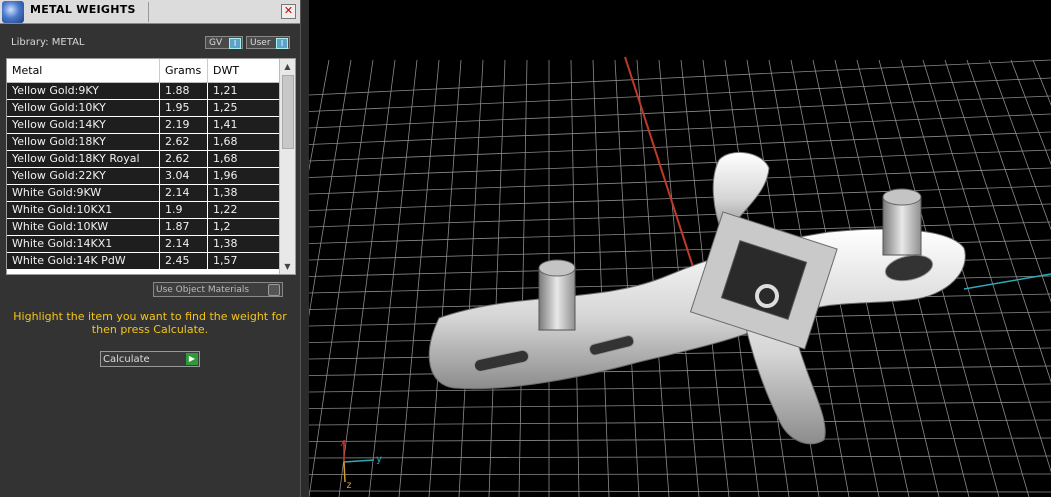 This screenshot has width=1051, height=497. Describe the element at coordinates (126, 359) in the screenshot. I see `calculate-label: Calculate` at that location.